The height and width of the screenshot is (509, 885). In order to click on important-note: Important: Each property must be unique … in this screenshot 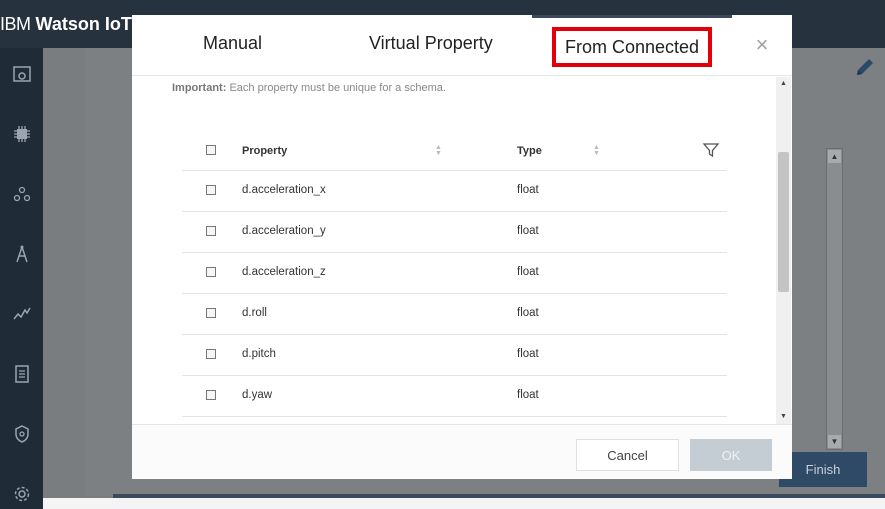, I will do `click(309, 88)`.